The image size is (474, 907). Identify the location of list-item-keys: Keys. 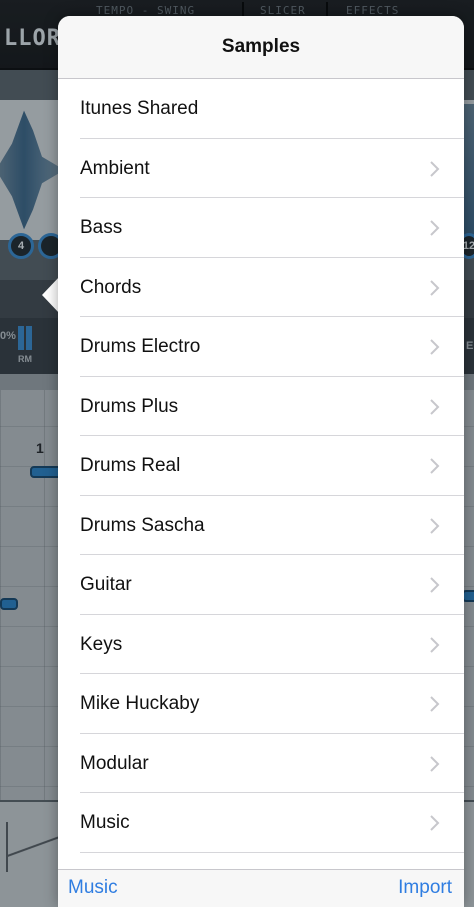
(261, 644).